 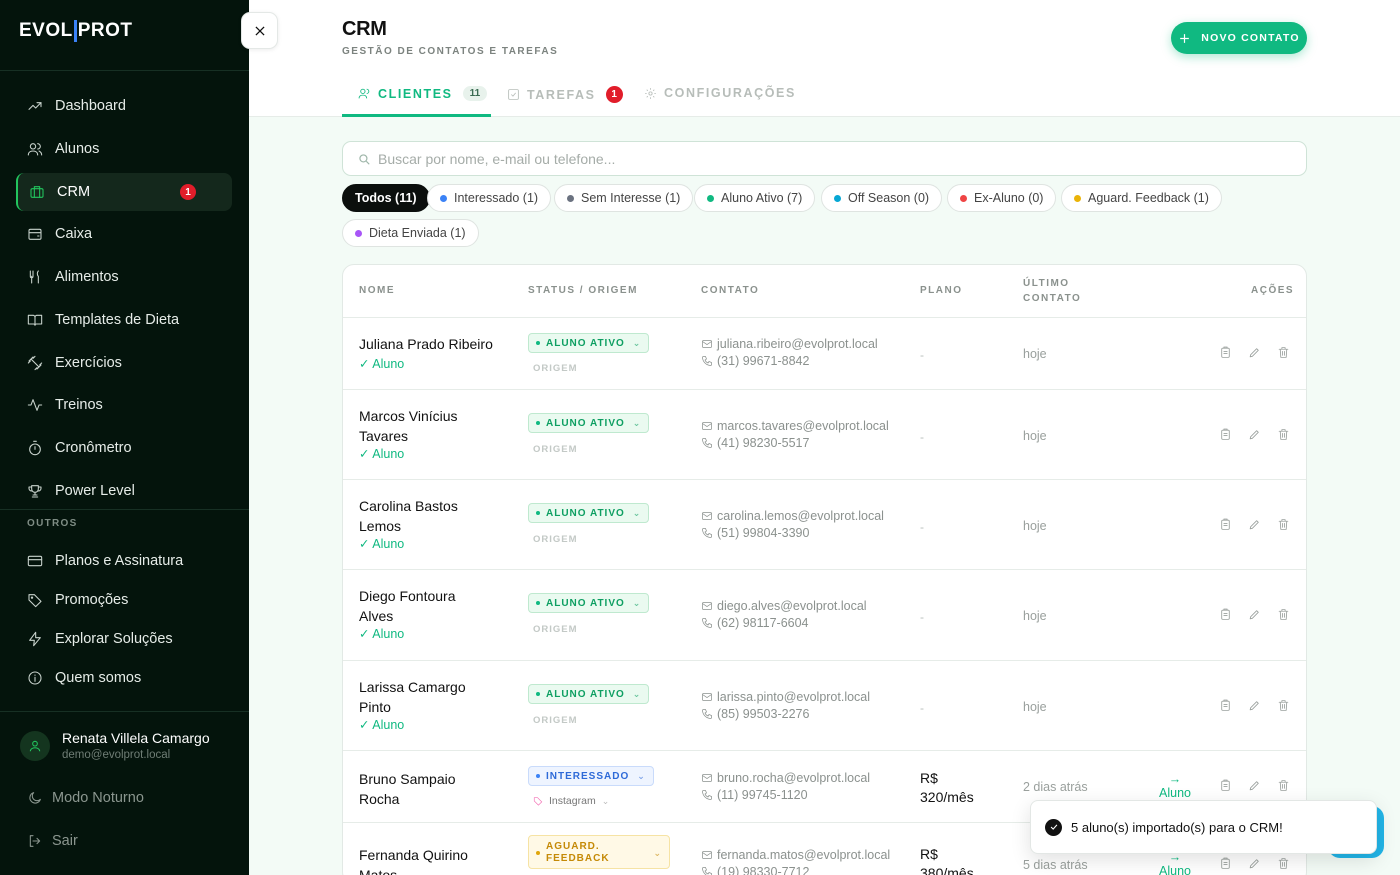 What do you see at coordinates (795, 426) in the screenshot?
I see `contact-email: marcos.tavares@evolprot.local` at bounding box center [795, 426].